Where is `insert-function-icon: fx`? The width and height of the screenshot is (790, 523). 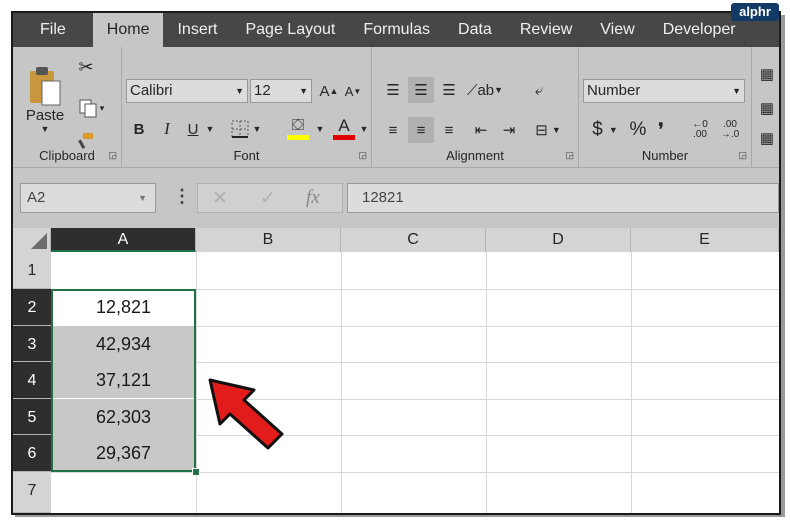 insert-function-icon: fx is located at coordinates (313, 198).